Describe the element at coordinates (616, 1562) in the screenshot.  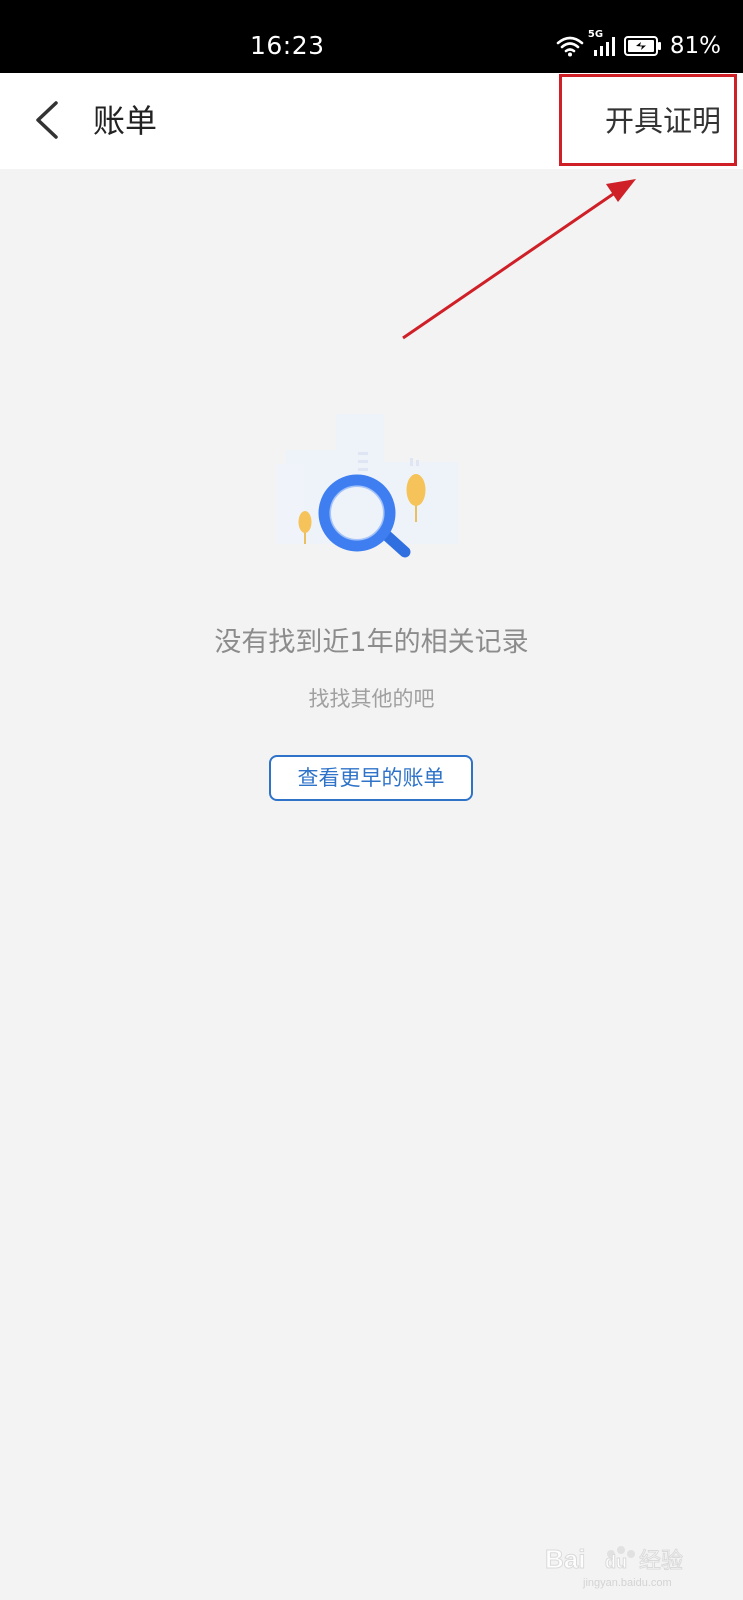
I see `svg-text: du` at that location.